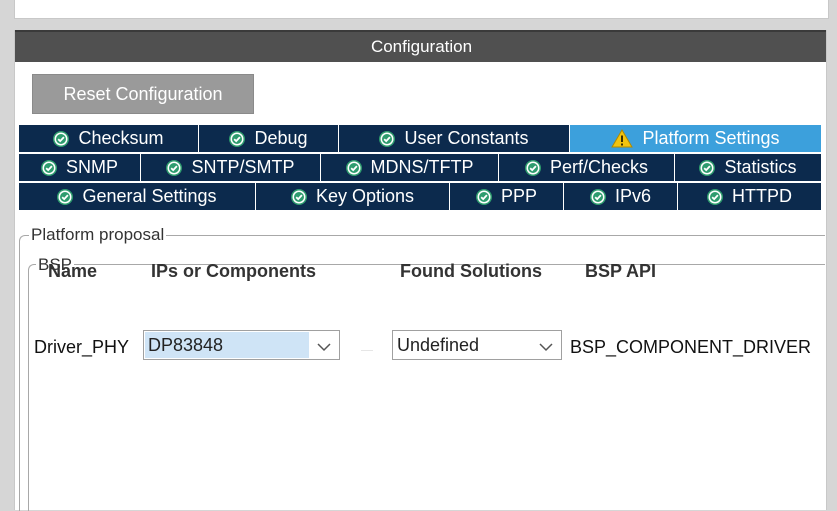 Image resolution: width=837 pixels, height=511 pixels. What do you see at coordinates (760, 167) in the screenshot?
I see `tab-label: Statistics` at bounding box center [760, 167].